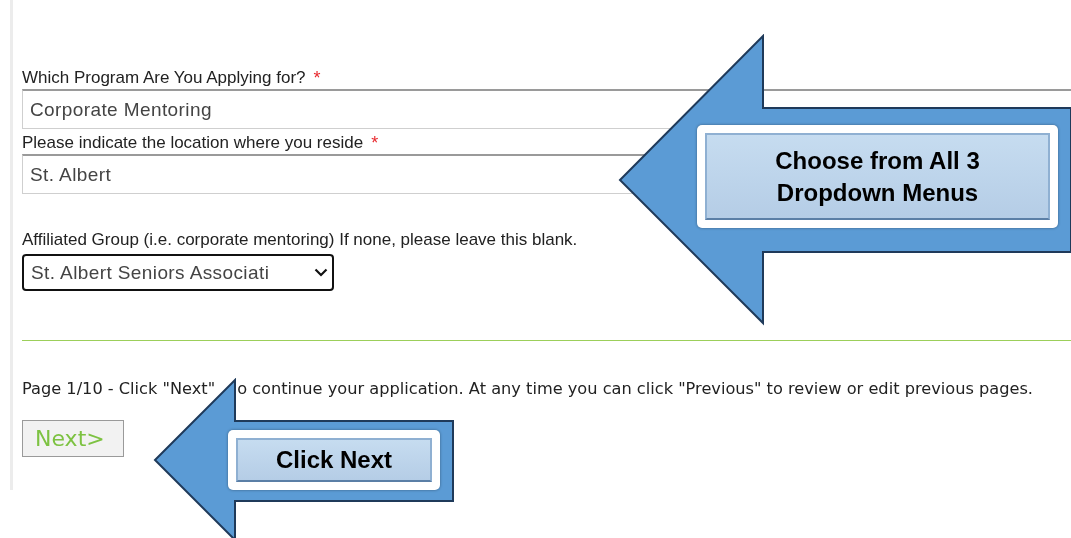 The width and height of the screenshot is (1071, 538). What do you see at coordinates (193, 143) in the screenshot?
I see `field-label: Please indicate the location where you reside` at bounding box center [193, 143].